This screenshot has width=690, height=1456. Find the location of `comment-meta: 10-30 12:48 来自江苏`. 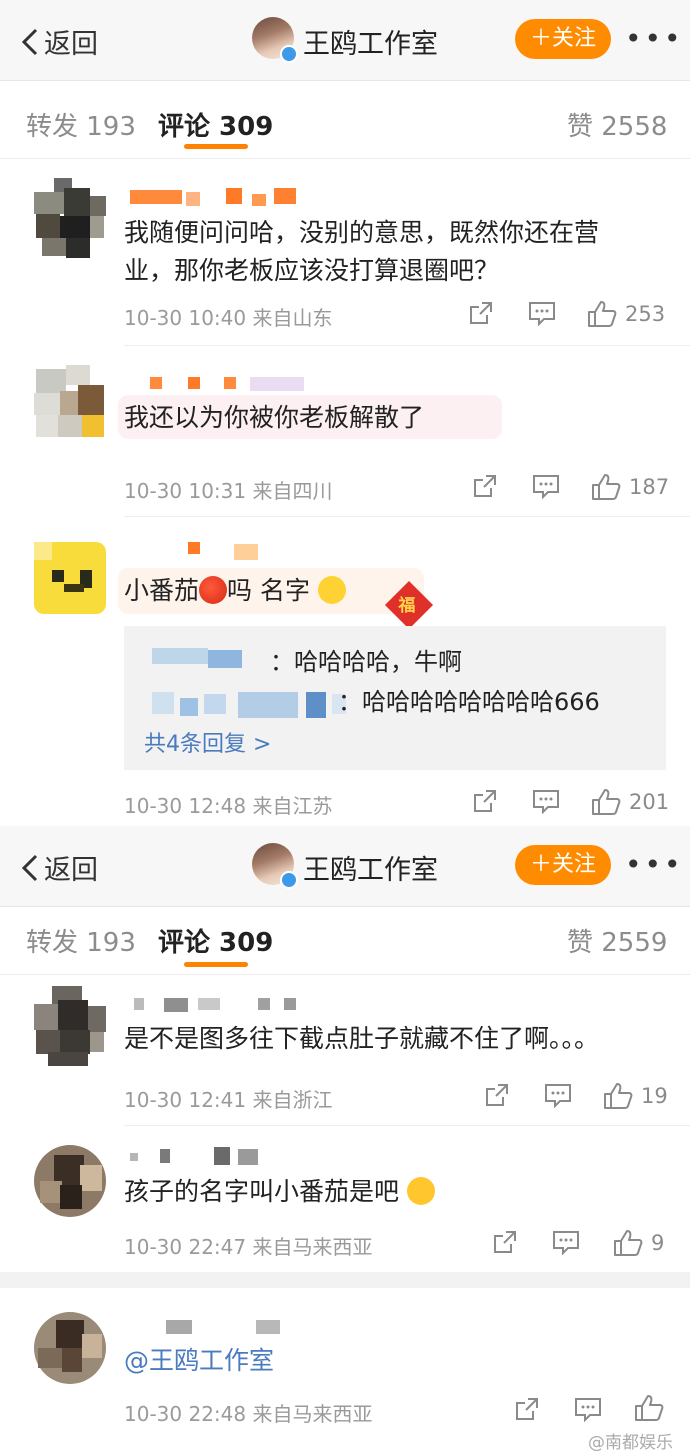

comment-meta: 10-30 12:48 来自江苏 is located at coordinates (228, 804).